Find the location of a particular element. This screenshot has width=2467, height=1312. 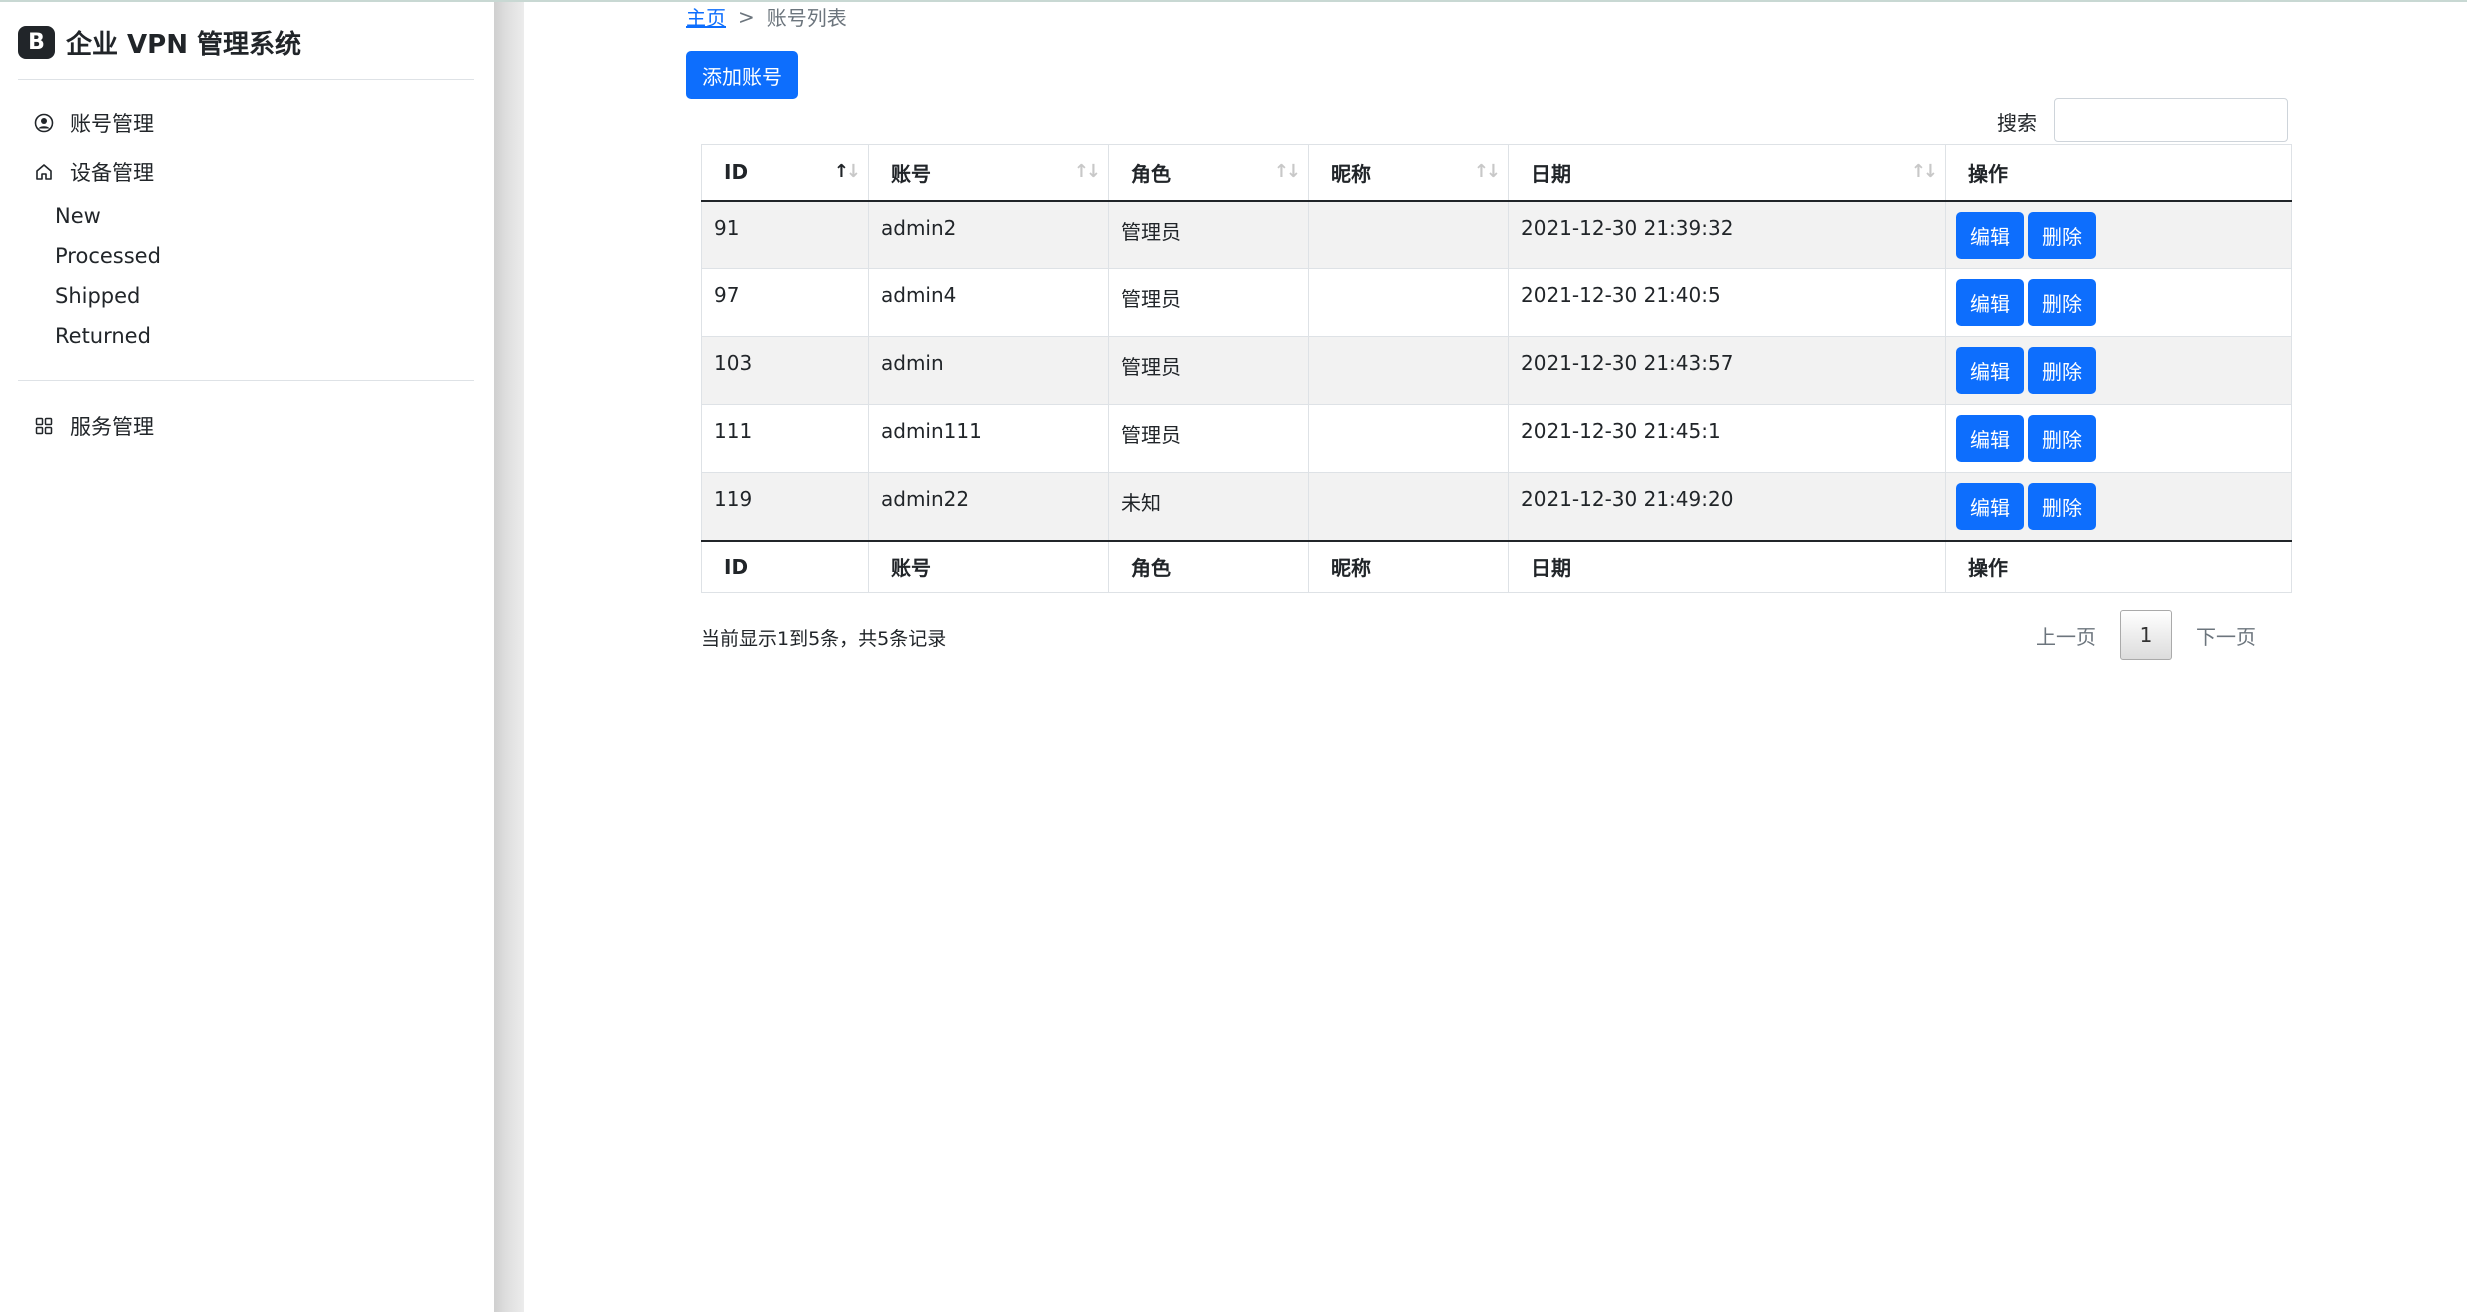

table-row: 97 admin4 管理员 2021-12-30 21:40:5 编辑 删除 is located at coordinates (1496, 302).